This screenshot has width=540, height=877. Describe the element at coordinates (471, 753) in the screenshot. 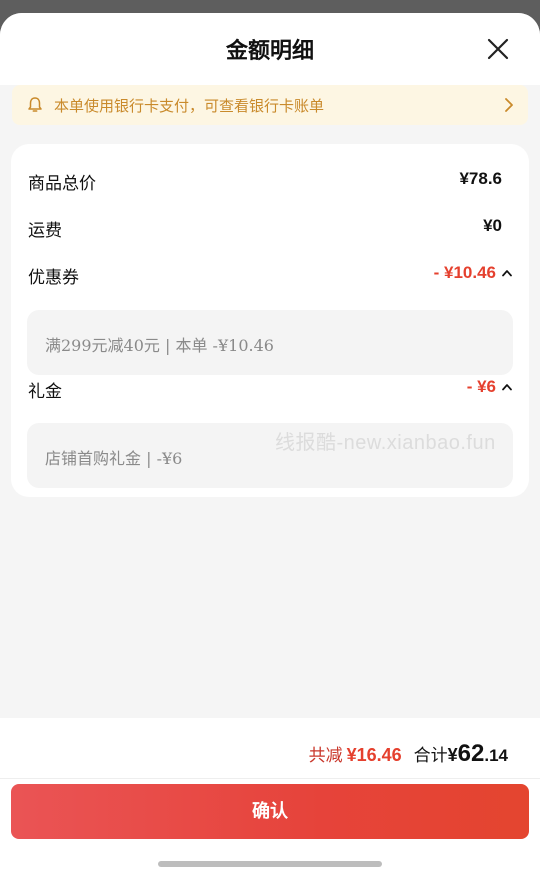

I see `total-integer: 62` at that location.